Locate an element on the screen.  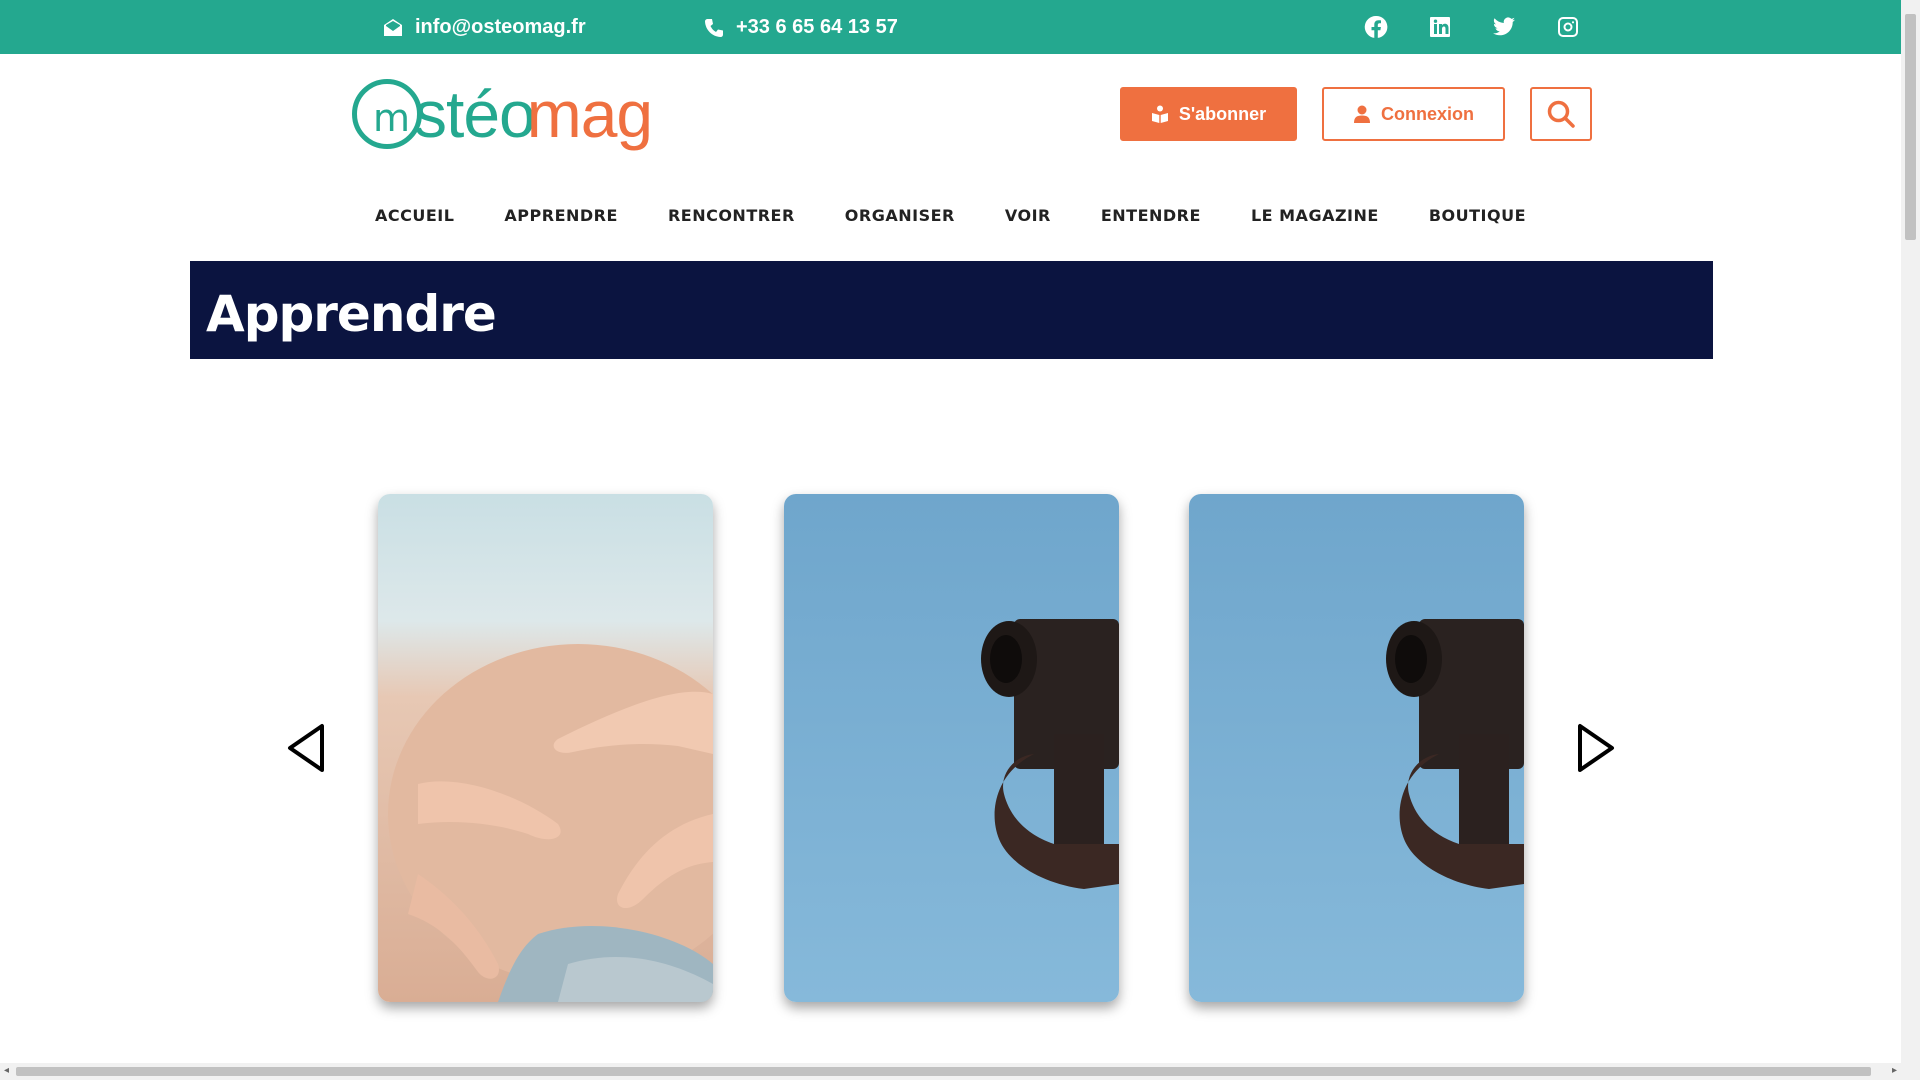
scroll-right-arrow-icon: ▸ is located at coordinates (1894, 1070).